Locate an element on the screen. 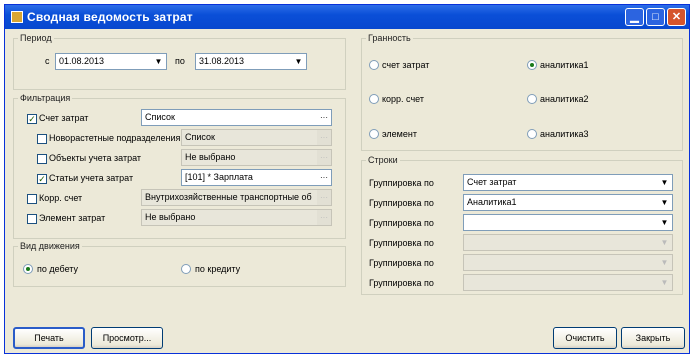 This screenshot has width=694, height=358. radio-analytics2 is located at coordinates (532, 99).